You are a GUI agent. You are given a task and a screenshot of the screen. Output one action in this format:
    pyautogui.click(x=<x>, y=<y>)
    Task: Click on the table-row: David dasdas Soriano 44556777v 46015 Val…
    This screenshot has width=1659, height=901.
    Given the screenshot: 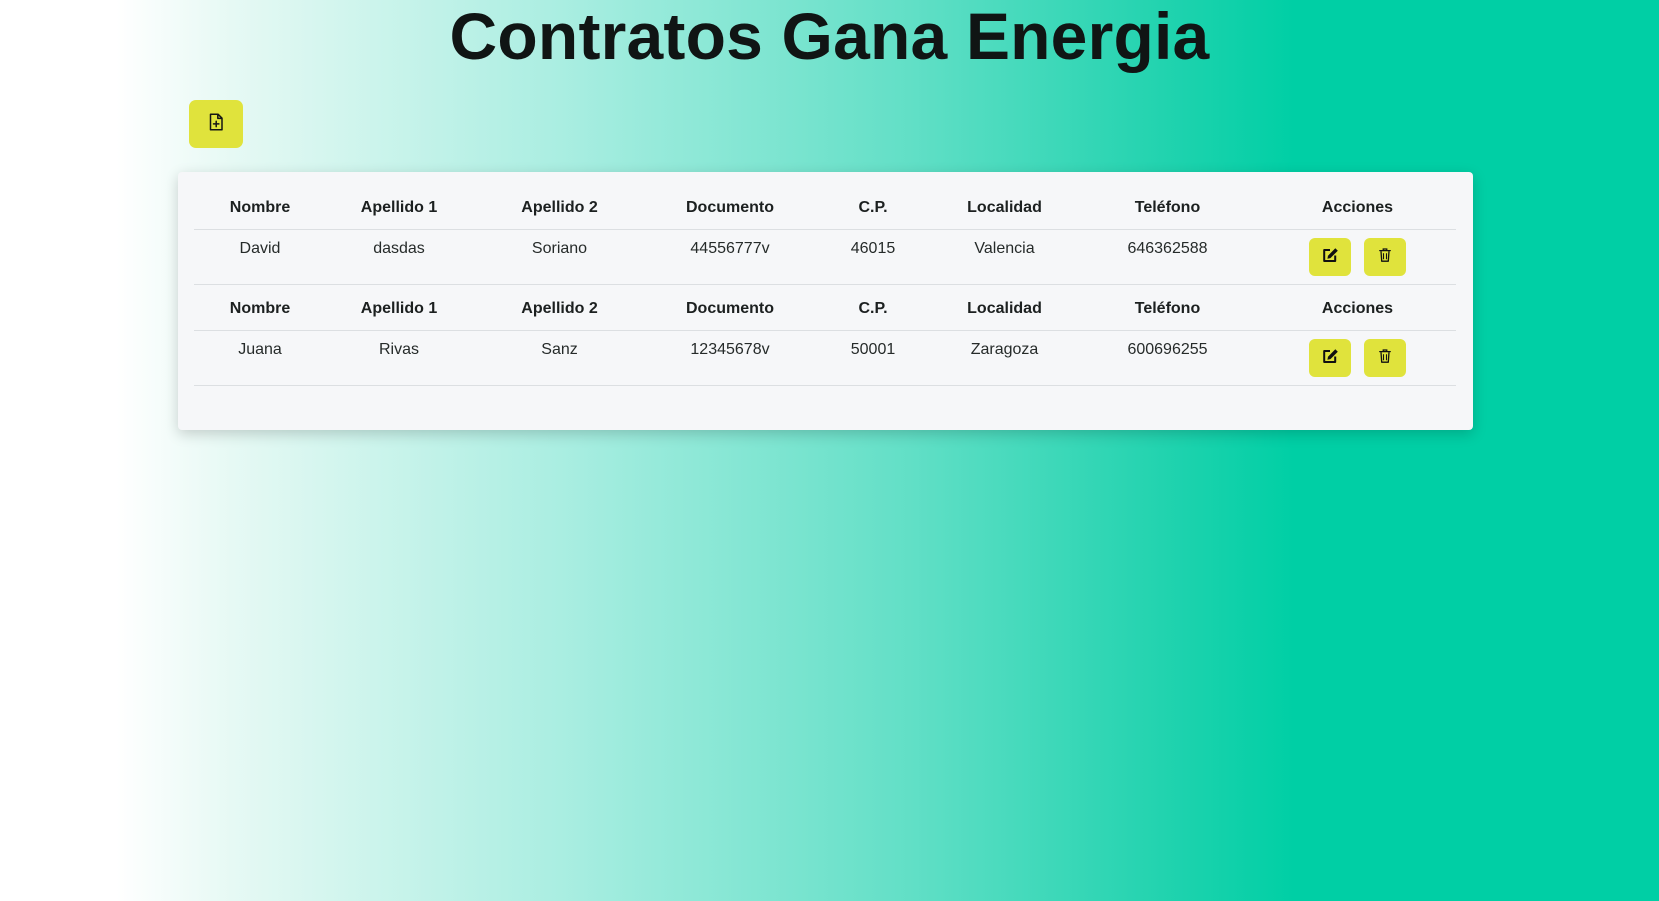 What is the action you would take?
    pyautogui.click(x=825, y=257)
    